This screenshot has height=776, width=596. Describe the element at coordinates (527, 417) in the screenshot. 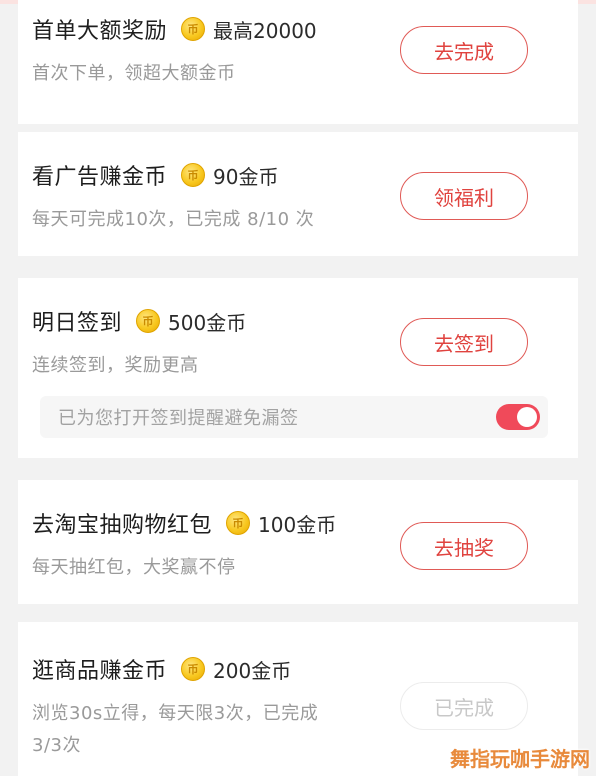

I see `toggle-knob` at that location.